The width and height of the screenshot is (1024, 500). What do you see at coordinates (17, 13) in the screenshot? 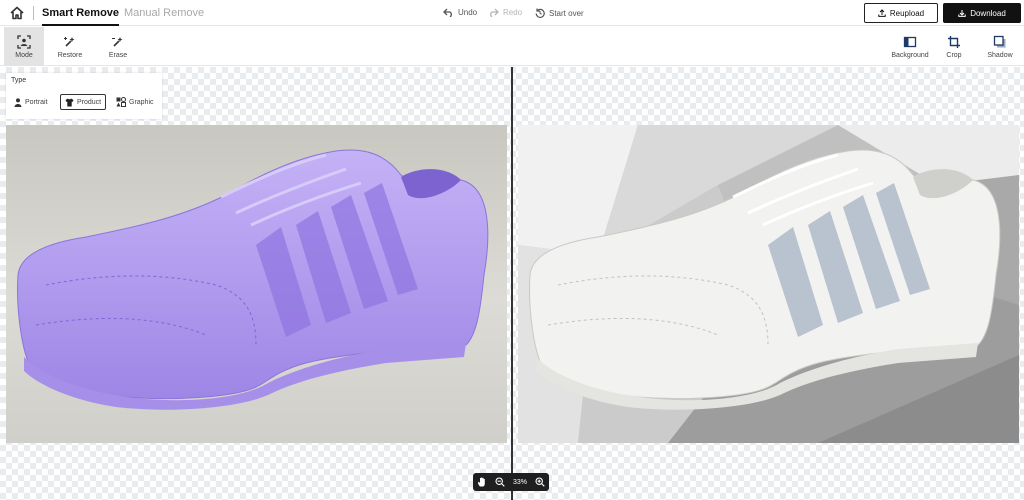
I see `home-icon` at bounding box center [17, 13].